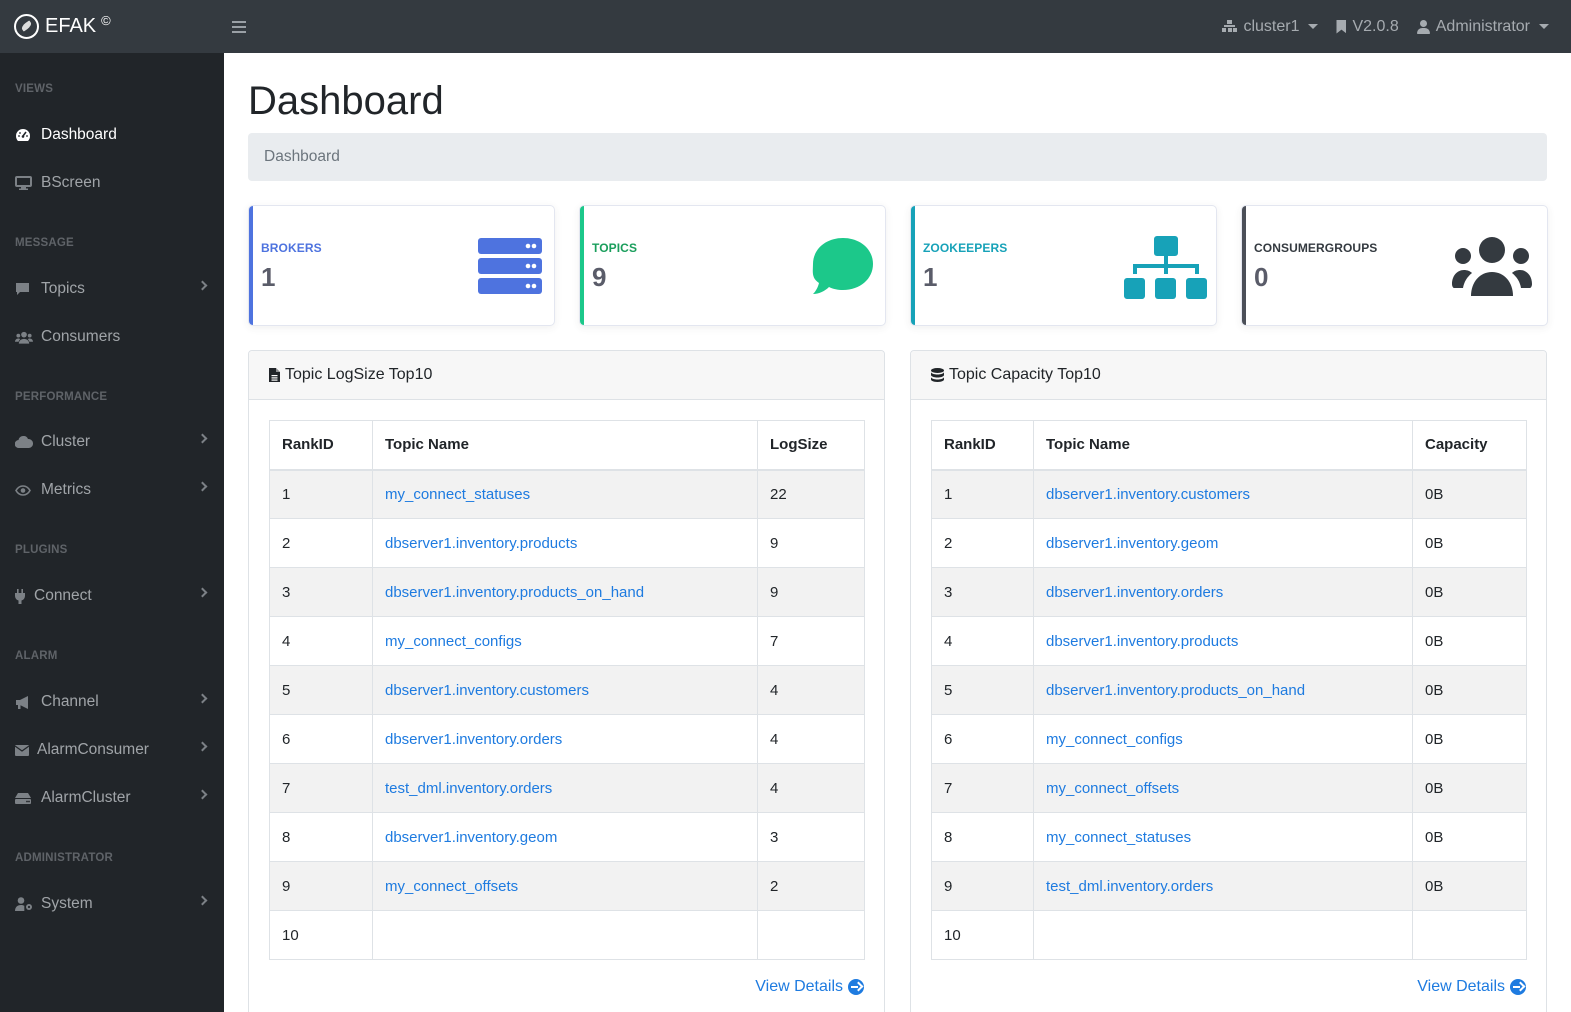 Image resolution: width=1571 pixels, height=1012 pixels. I want to click on stat-value: 1, so click(930, 277).